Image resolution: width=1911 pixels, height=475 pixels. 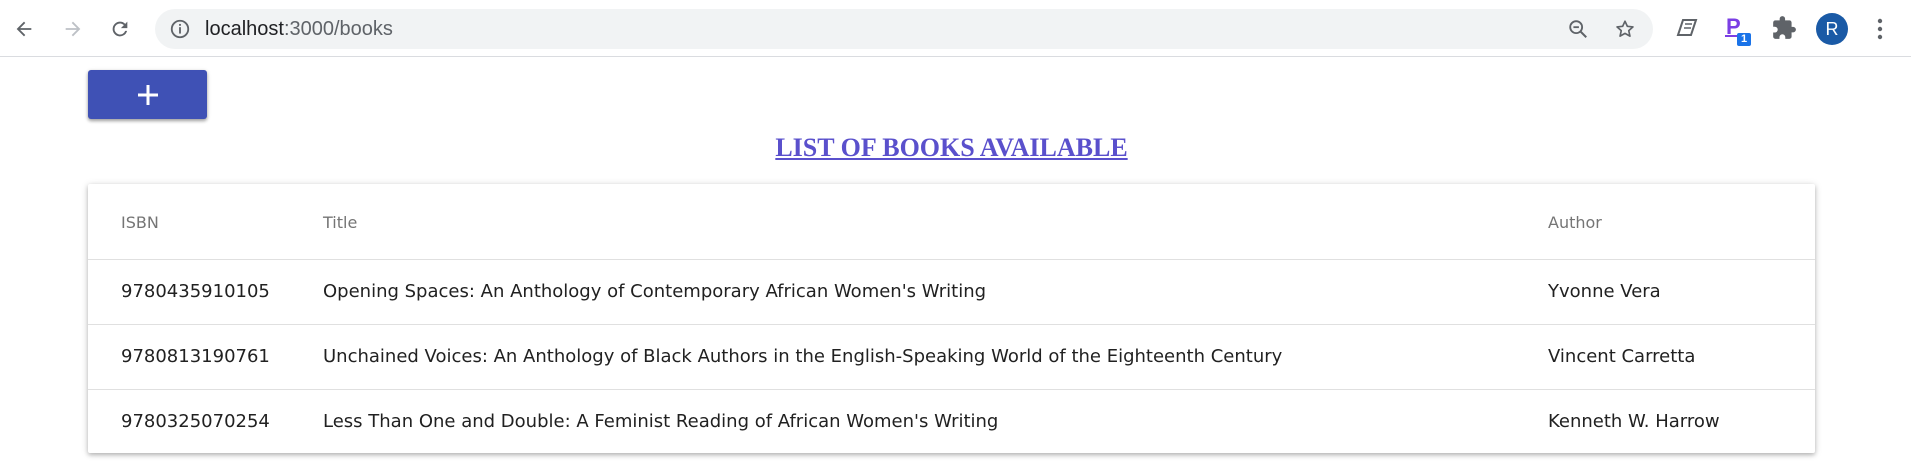 What do you see at coordinates (1738, 30) in the screenshot?
I see `p-extension-icon: P 1` at bounding box center [1738, 30].